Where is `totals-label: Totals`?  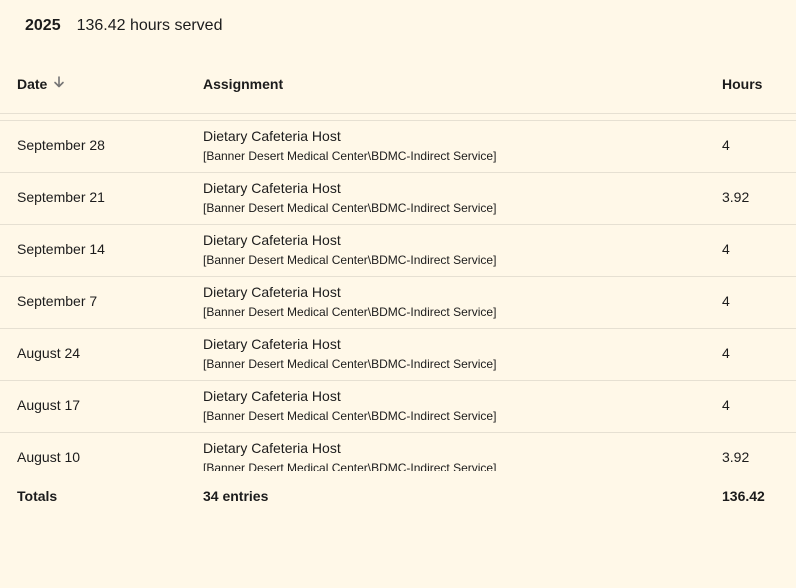
totals-label: Totals is located at coordinates (37, 496).